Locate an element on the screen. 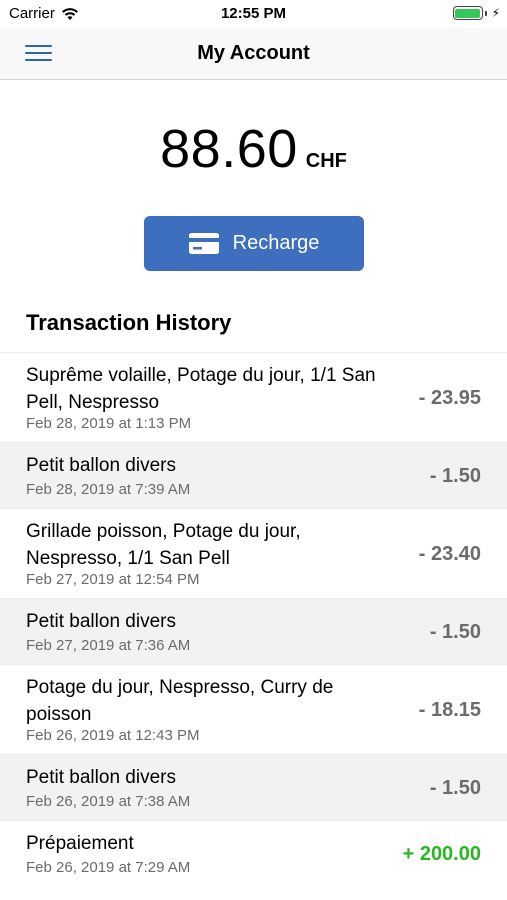  page-title: My Account is located at coordinates (253, 53).